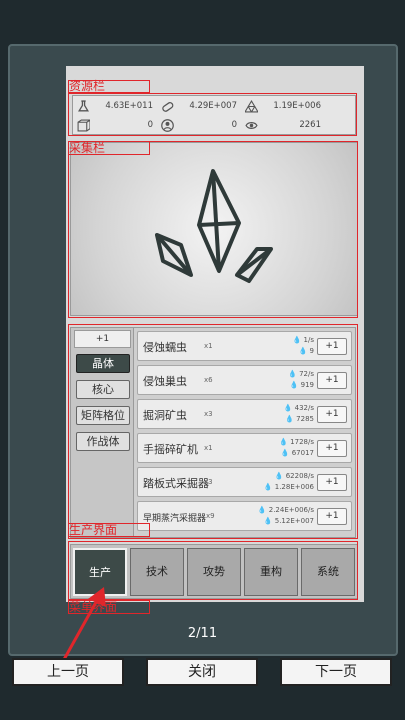  Describe the element at coordinates (202, 633) in the screenshot. I see `page-indicator: 2/11` at that location.